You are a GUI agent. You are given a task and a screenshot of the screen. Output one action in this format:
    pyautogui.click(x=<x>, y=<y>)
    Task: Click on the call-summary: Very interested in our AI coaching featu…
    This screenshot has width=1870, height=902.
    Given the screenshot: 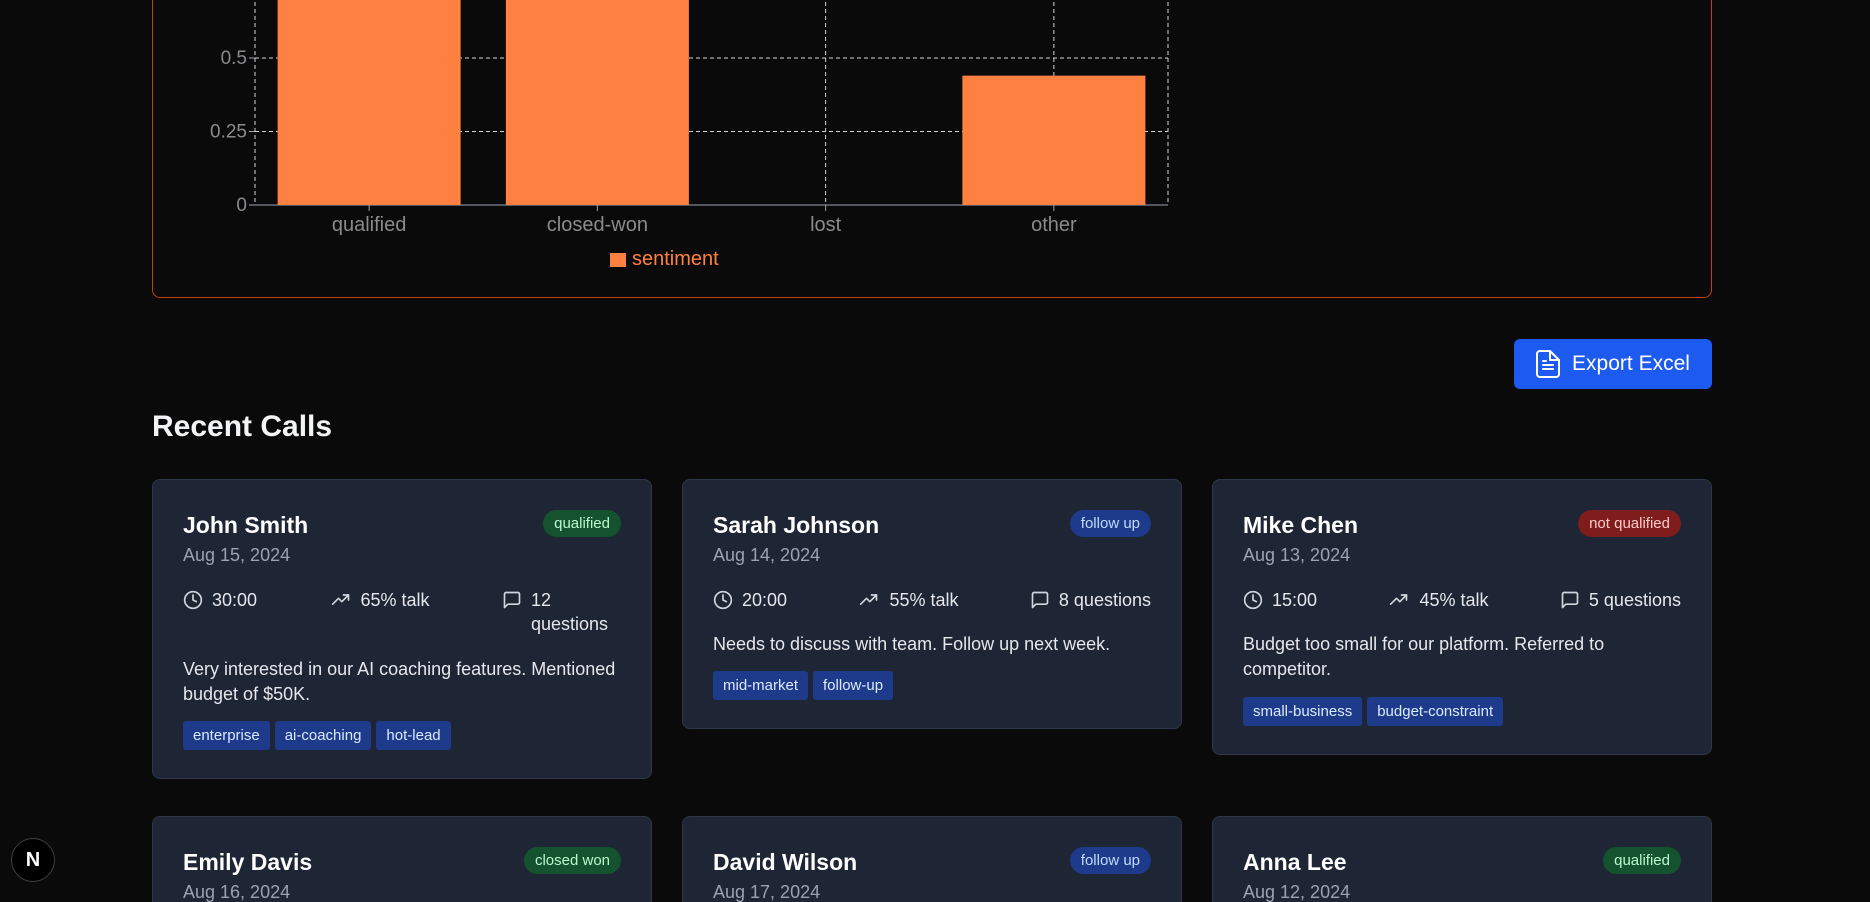 What is the action you would take?
    pyautogui.click(x=399, y=681)
    